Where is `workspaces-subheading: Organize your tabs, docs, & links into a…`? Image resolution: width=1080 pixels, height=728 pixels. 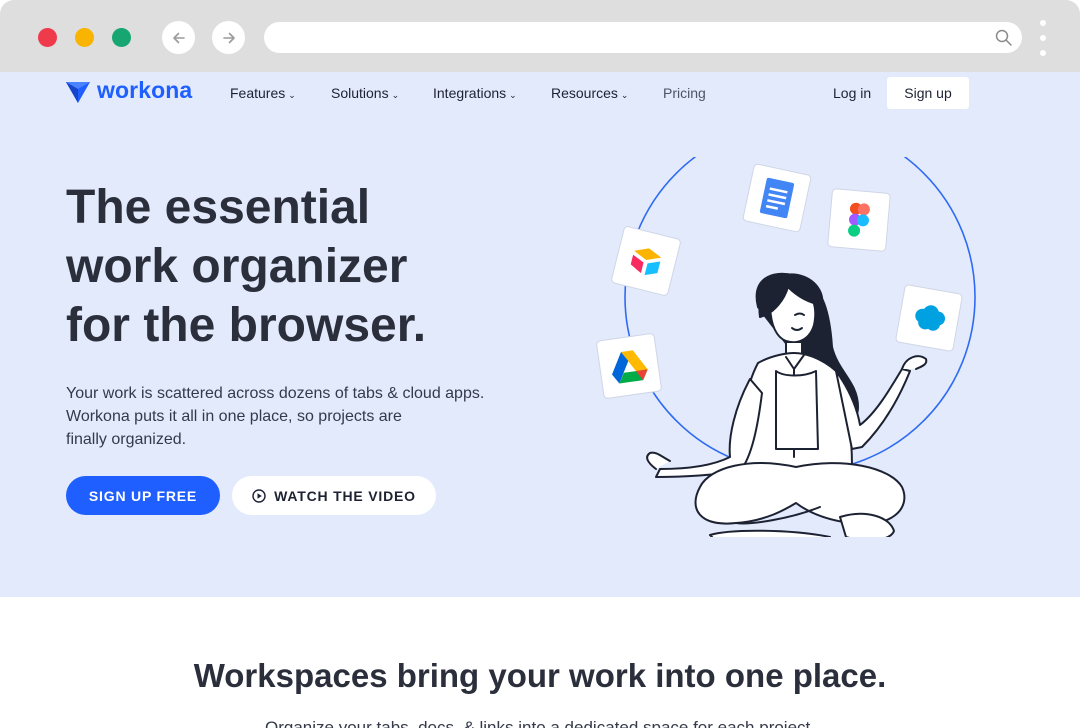
workspaces-subheading: Organize your tabs, docs, & links into a… is located at coordinates (540, 723).